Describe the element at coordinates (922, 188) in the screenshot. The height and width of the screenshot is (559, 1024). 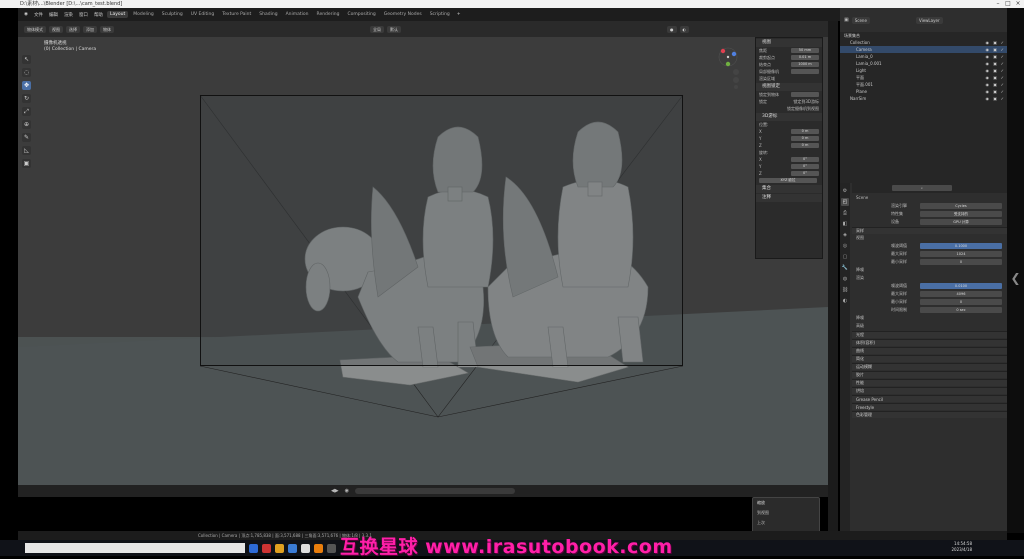
I see `properties-search-input: ⌕` at that location.